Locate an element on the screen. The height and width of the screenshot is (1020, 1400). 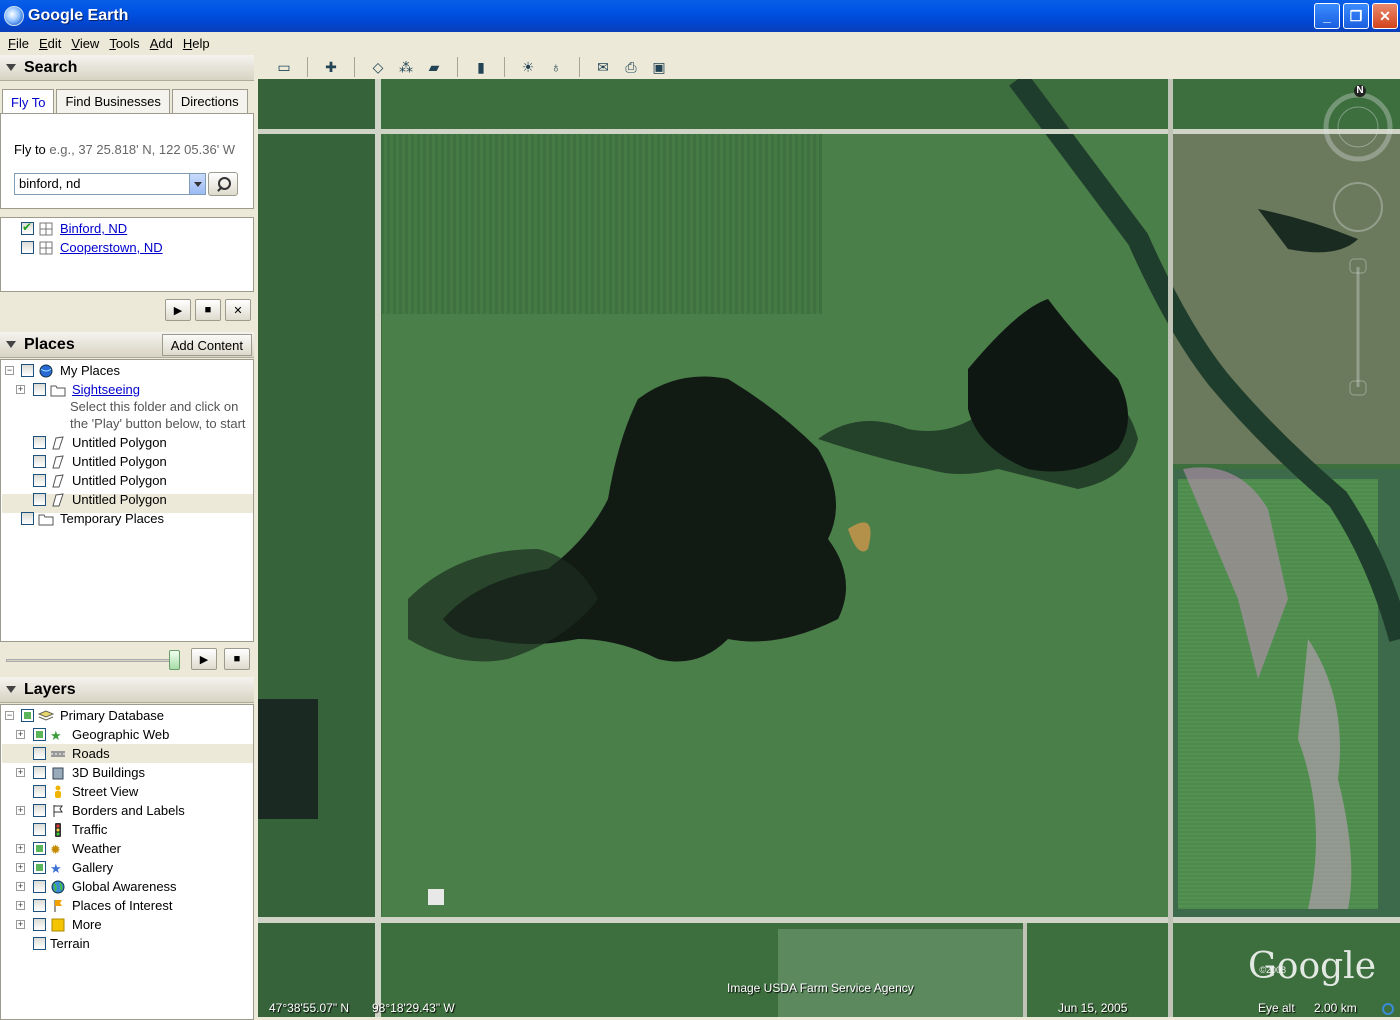
layer-3d-buildings: 3D Buildings is located at coordinates (89, 772).